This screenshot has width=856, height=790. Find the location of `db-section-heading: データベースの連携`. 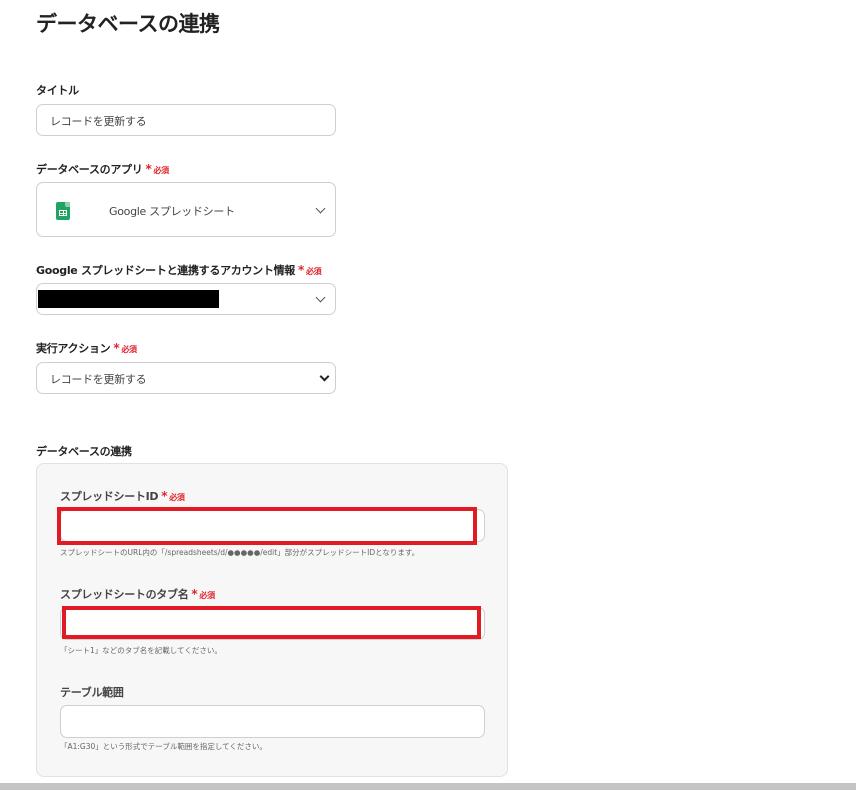

db-section-heading: データベースの連携 is located at coordinates (84, 451).